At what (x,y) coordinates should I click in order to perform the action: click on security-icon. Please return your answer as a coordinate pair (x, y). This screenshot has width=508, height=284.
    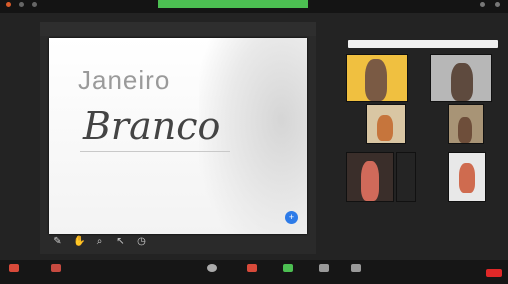
    Looking at the image, I should click on (212, 268).